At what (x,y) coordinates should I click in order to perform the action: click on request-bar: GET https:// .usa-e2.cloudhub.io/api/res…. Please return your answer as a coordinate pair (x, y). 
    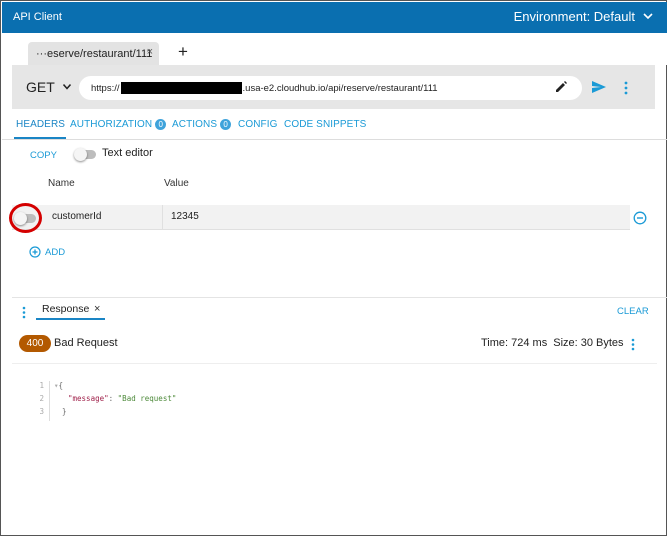
    Looking at the image, I should click on (333, 87).